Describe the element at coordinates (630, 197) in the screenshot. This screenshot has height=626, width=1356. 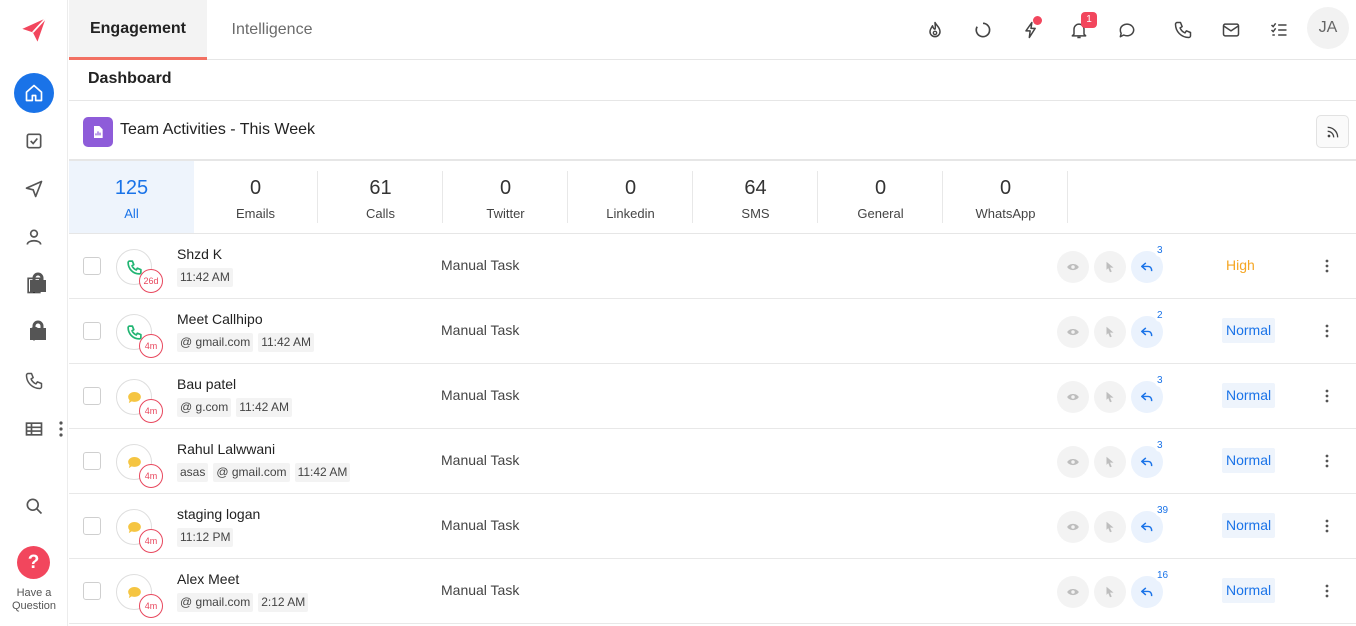
I see `stat-tab-linkedin: 0 Linkedin` at that location.